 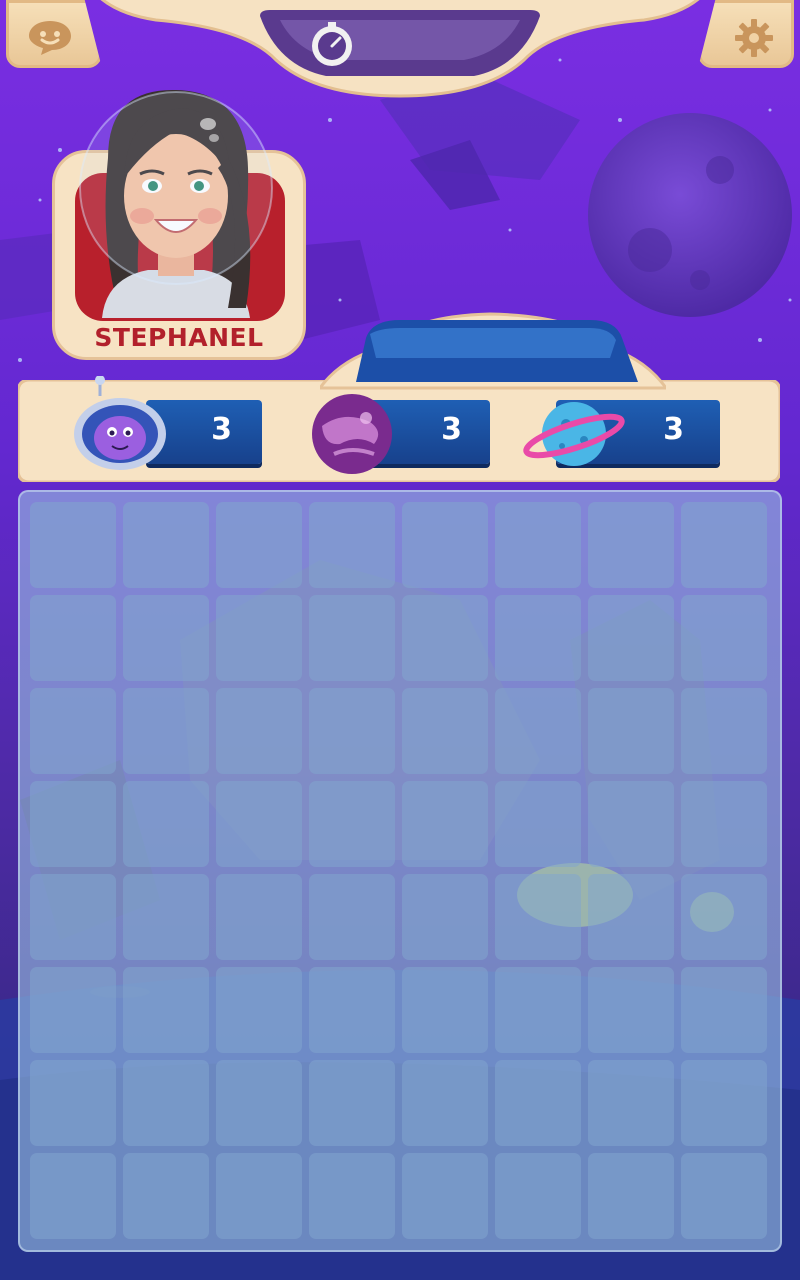 I want to click on counter-robots: 3, so click(x=170, y=423).